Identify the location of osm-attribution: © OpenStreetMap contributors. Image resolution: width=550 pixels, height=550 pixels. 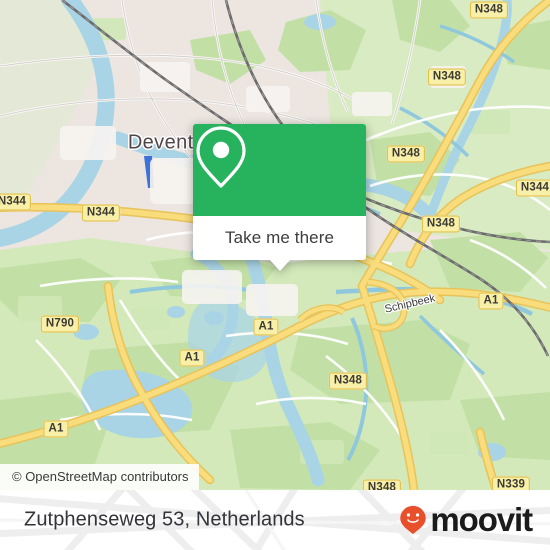
(99, 477).